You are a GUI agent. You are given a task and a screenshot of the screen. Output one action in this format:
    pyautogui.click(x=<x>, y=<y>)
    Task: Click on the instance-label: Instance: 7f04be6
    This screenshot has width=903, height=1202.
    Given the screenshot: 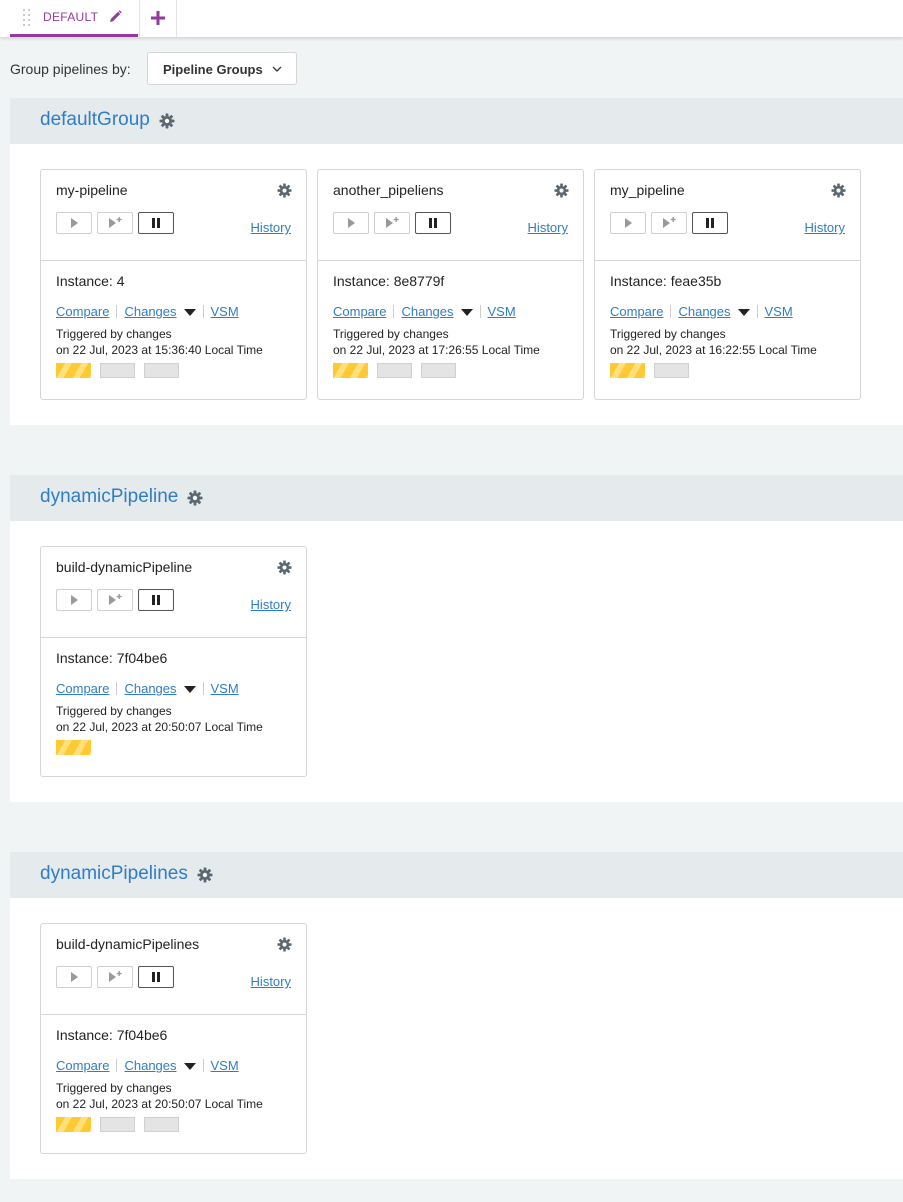 What is the action you would take?
    pyautogui.click(x=112, y=658)
    